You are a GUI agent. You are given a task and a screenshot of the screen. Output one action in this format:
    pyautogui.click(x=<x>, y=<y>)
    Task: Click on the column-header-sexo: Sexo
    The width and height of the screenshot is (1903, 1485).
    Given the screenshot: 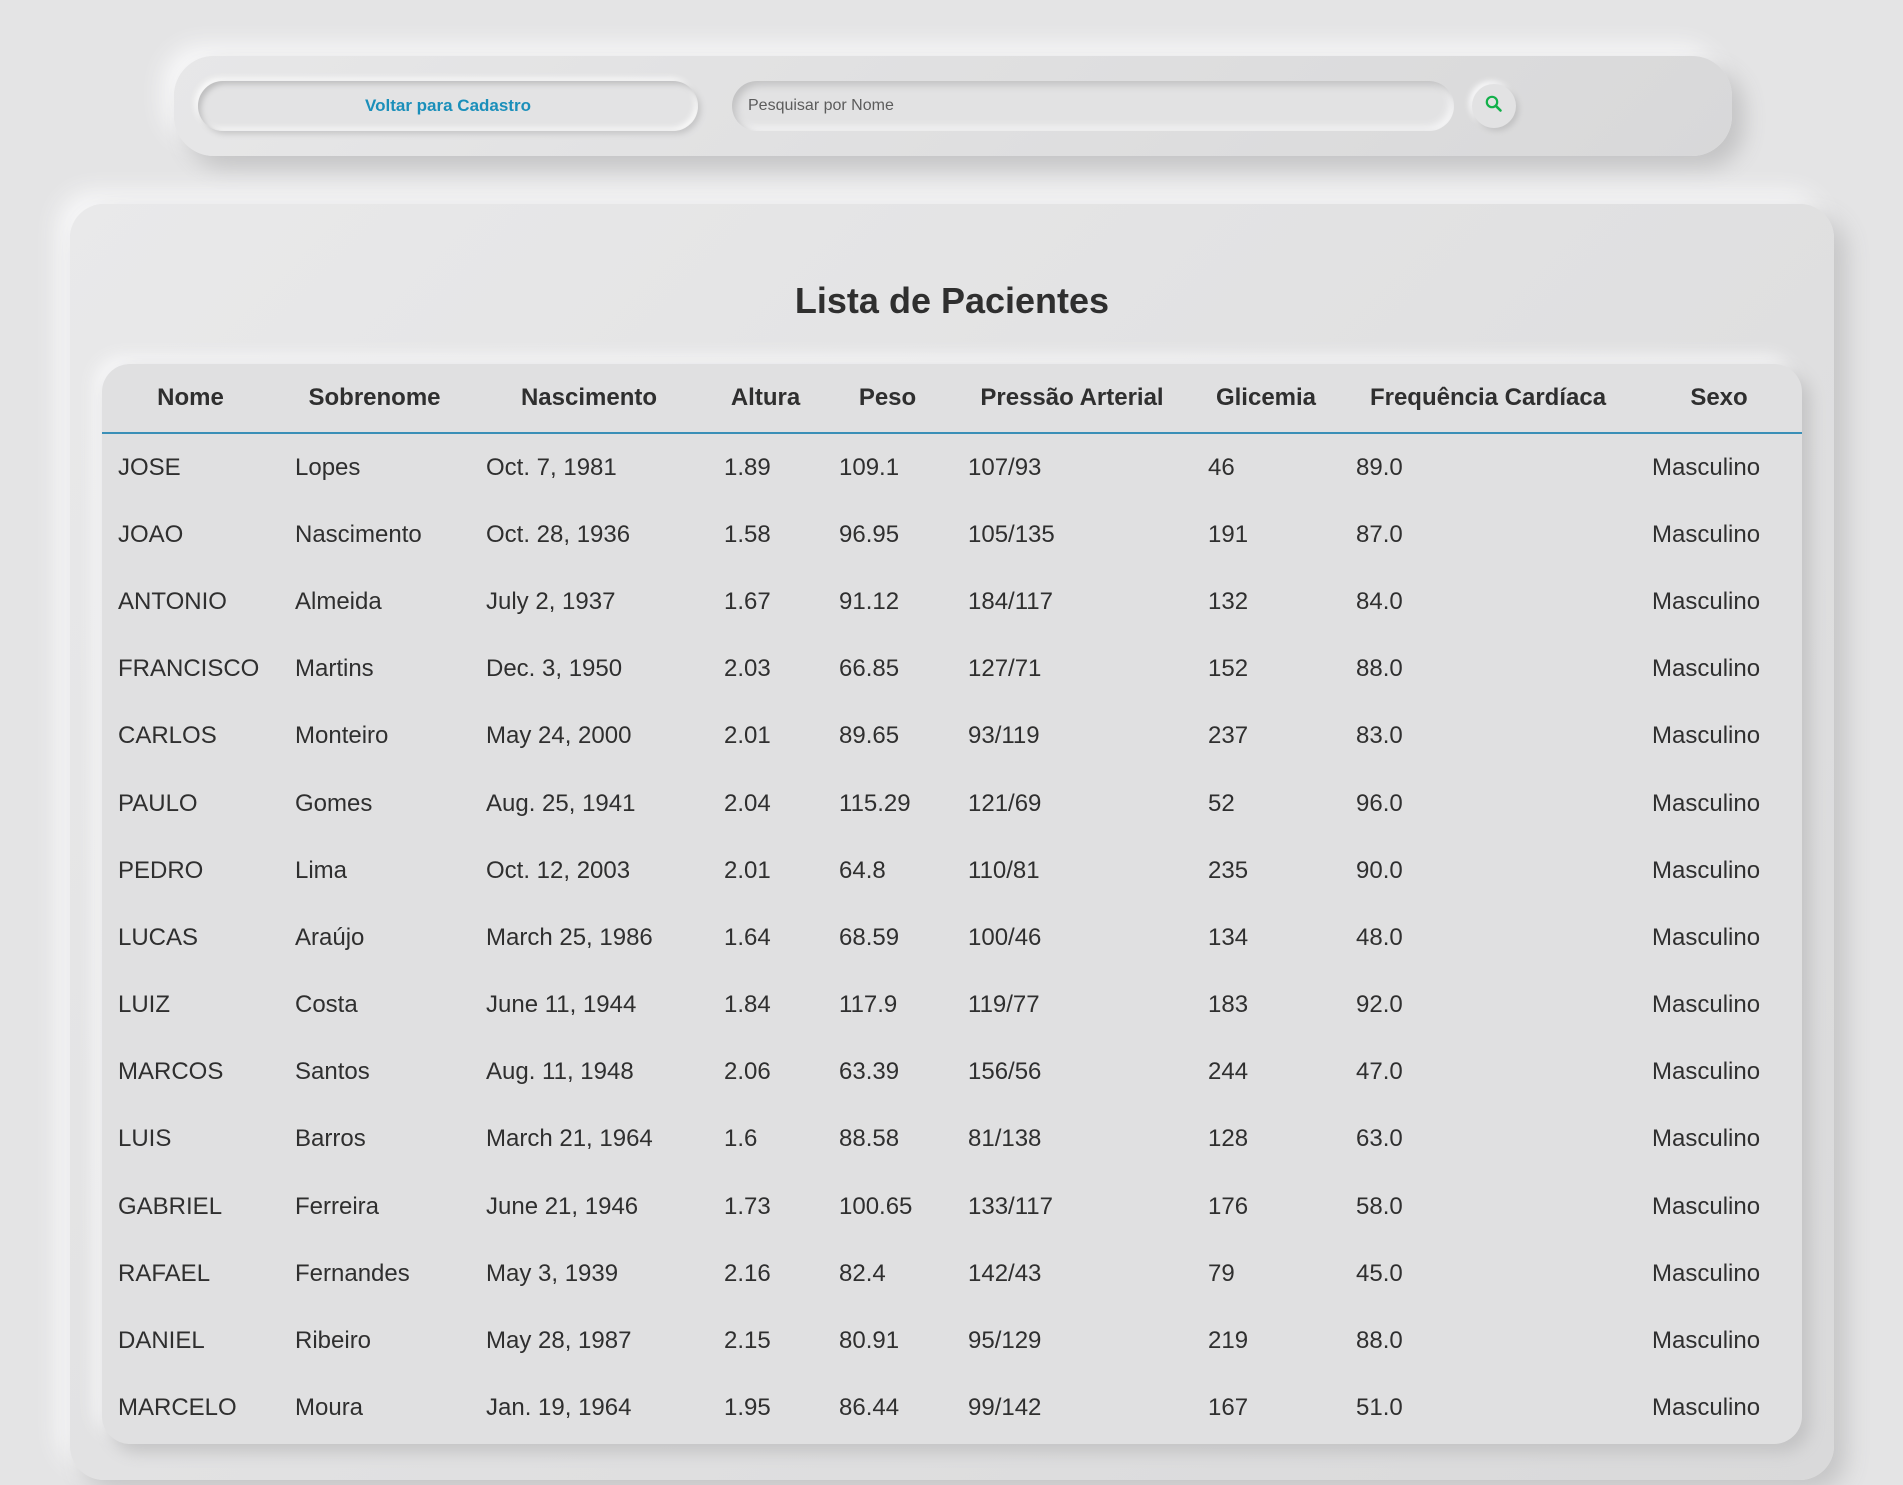 What is the action you would take?
    pyautogui.click(x=1719, y=399)
    